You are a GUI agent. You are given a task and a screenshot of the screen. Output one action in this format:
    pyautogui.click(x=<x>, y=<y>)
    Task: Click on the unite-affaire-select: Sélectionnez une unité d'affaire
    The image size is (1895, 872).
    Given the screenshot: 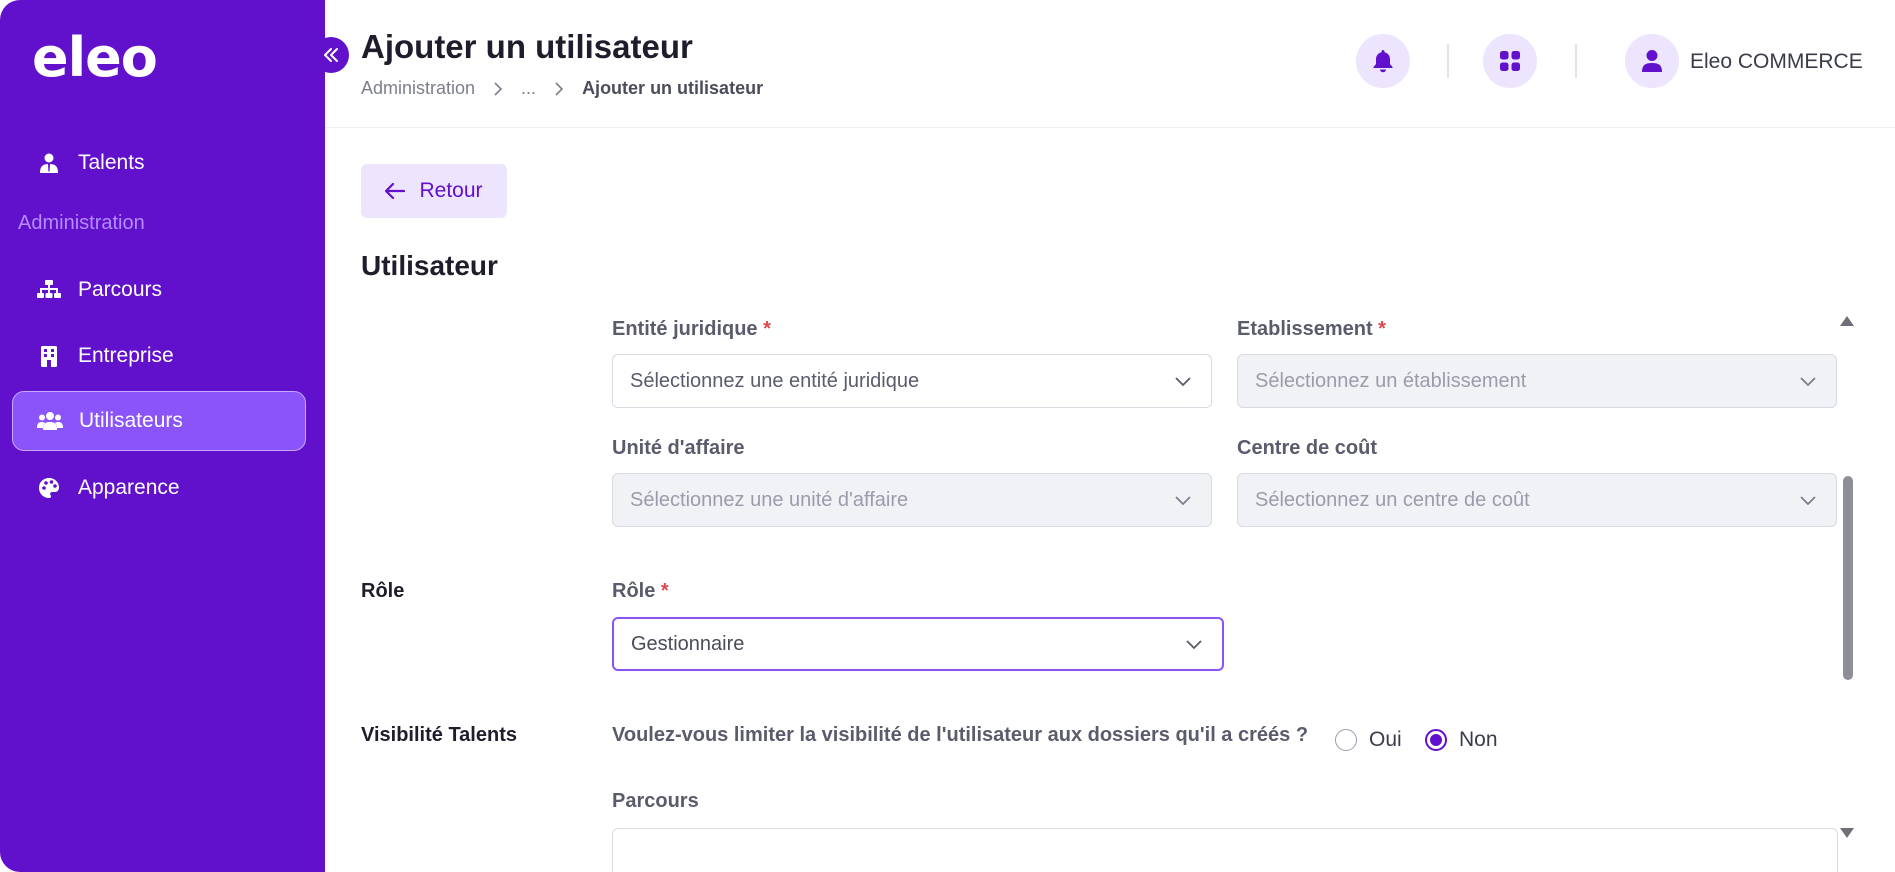 What is the action you would take?
    pyautogui.click(x=912, y=500)
    